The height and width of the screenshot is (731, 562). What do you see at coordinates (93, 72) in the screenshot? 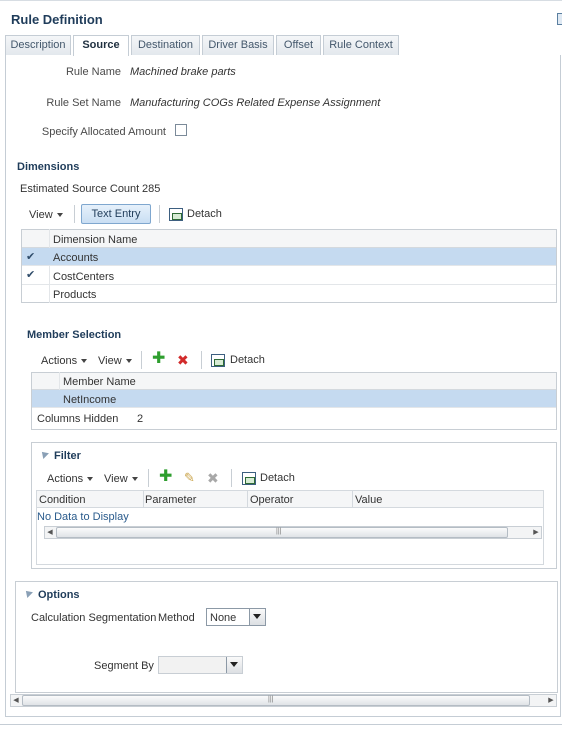
I see `rule-name-label: Rule Name` at bounding box center [93, 72].